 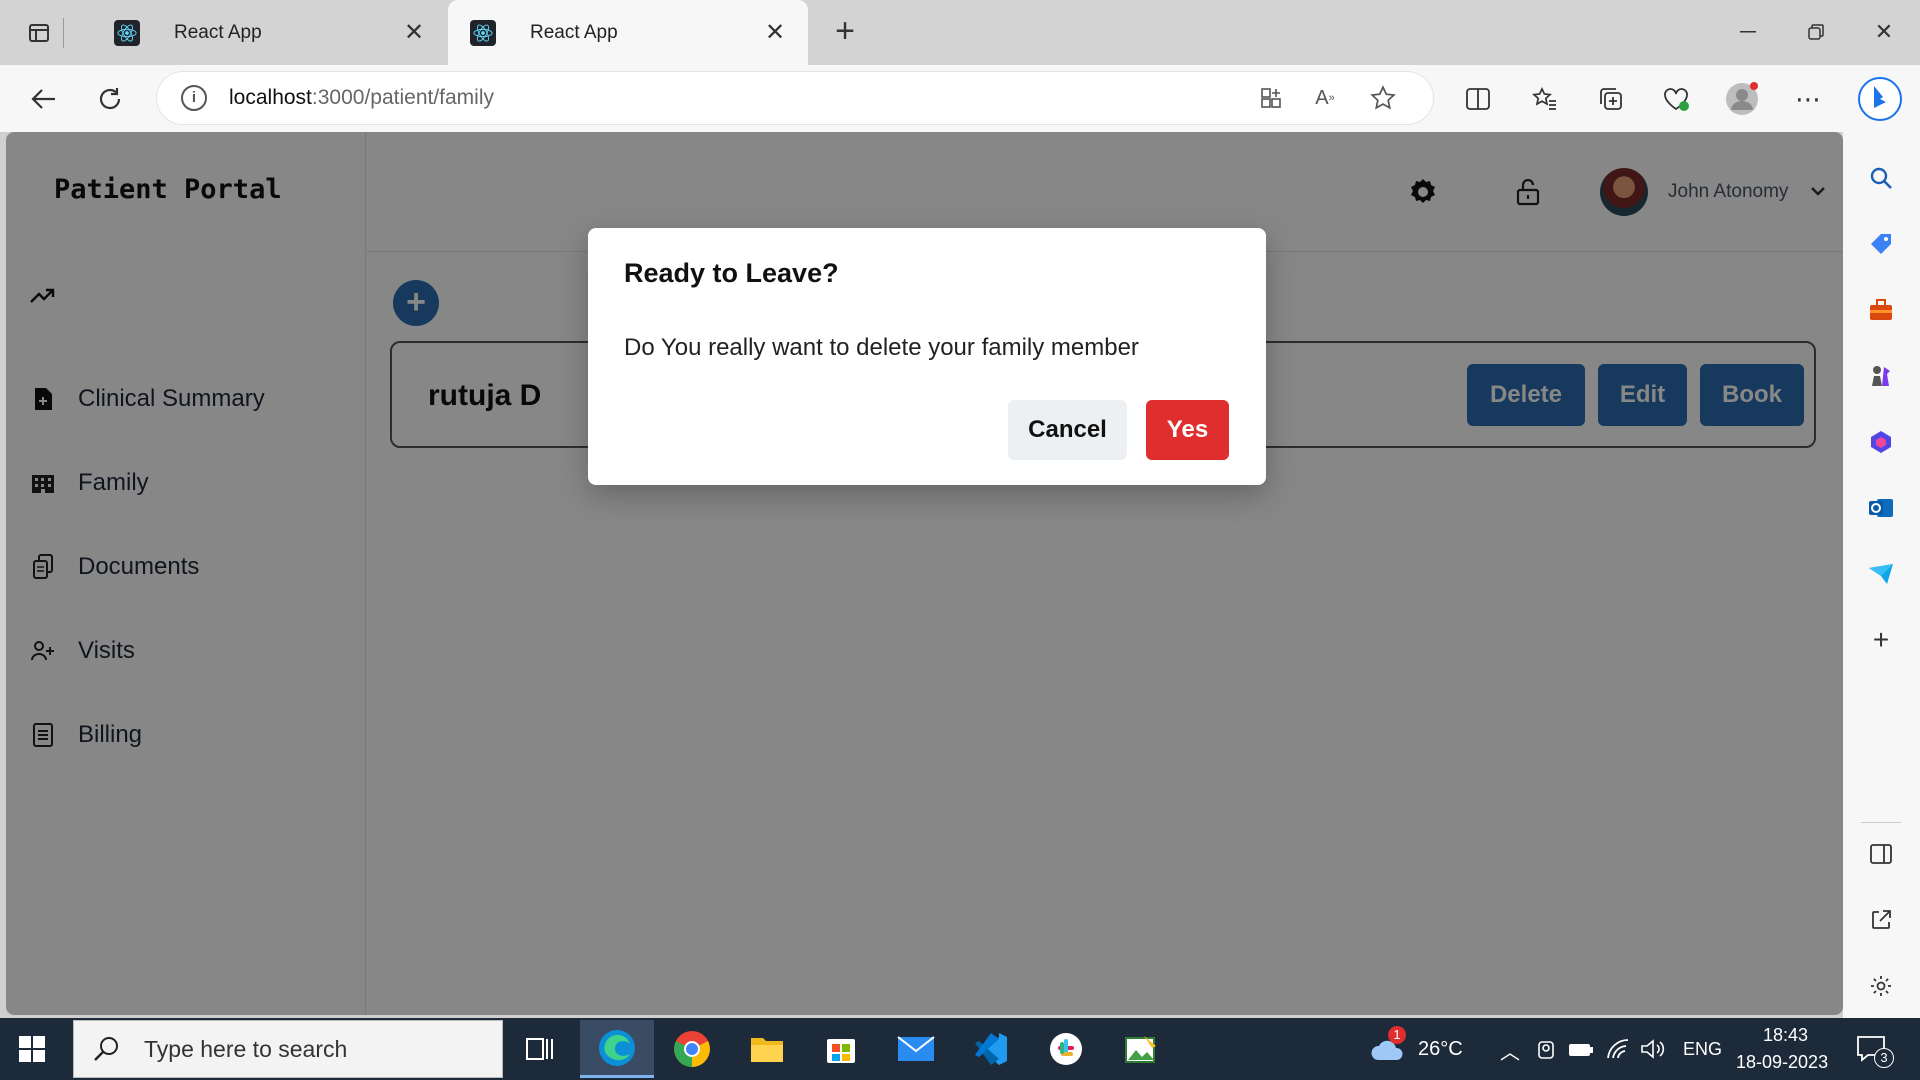 What do you see at coordinates (1881, 854) in the screenshot?
I see `hide-sidebar-icon` at bounding box center [1881, 854].